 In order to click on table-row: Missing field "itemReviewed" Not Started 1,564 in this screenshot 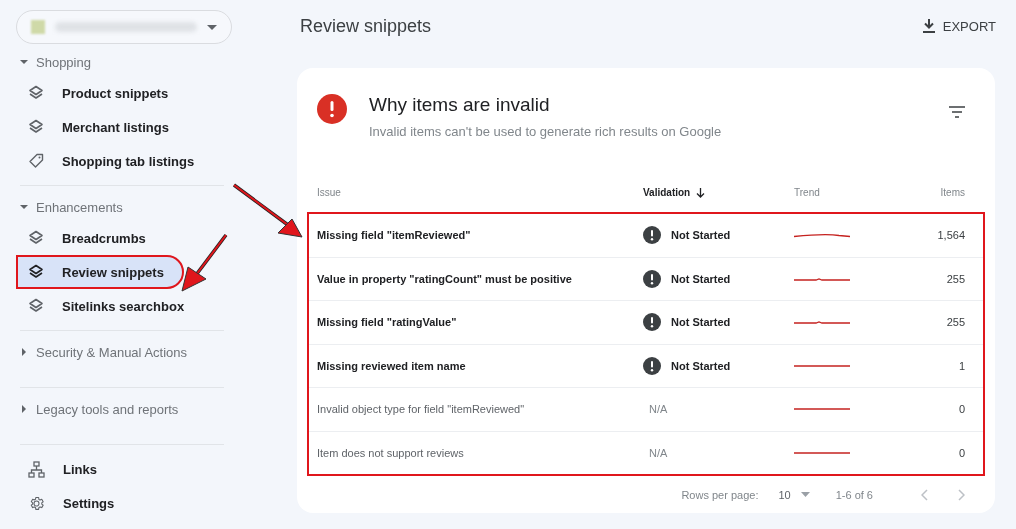, I will do `click(646, 236)`.